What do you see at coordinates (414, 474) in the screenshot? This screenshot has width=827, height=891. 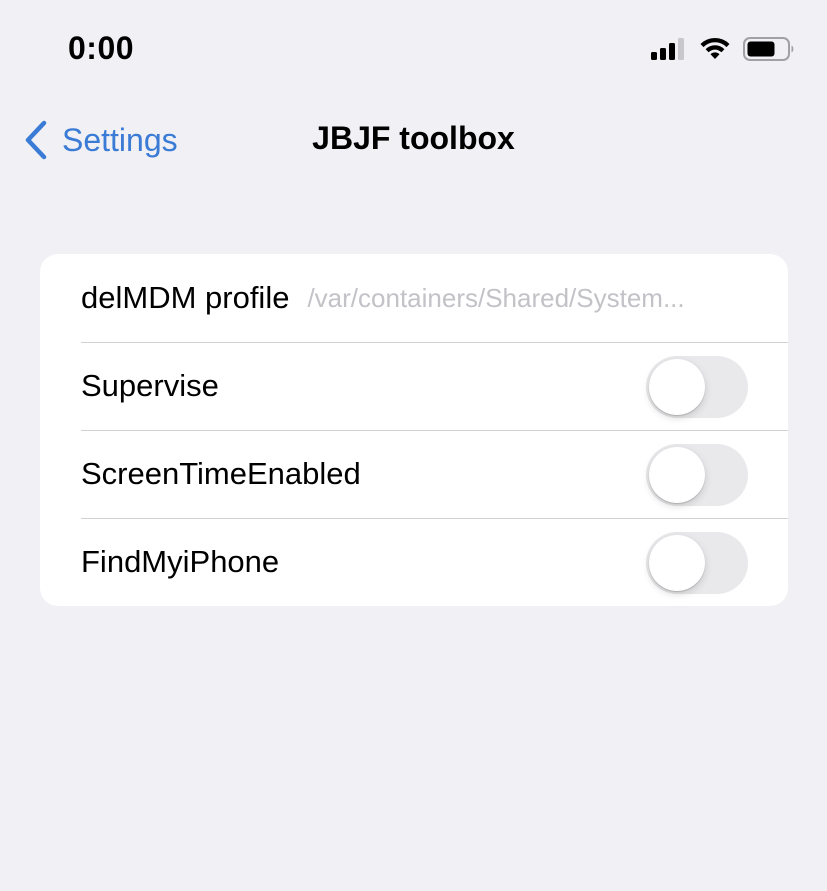 I see `setting-row-screentimeenabled: ScreenTimeEnabled` at bounding box center [414, 474].